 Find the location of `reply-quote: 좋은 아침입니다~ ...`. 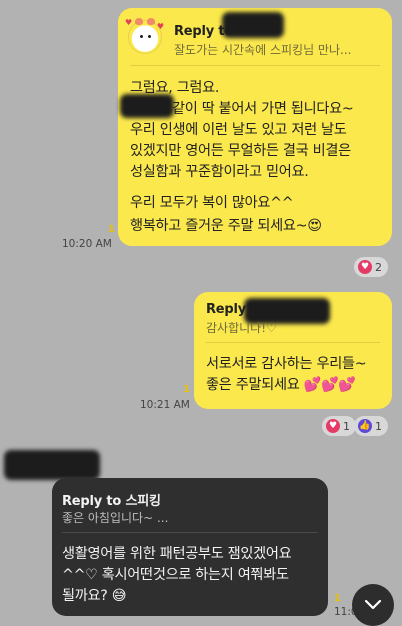

reply-quote: 좋은 아침입니다~ ... is located at coordinates (115, 518).